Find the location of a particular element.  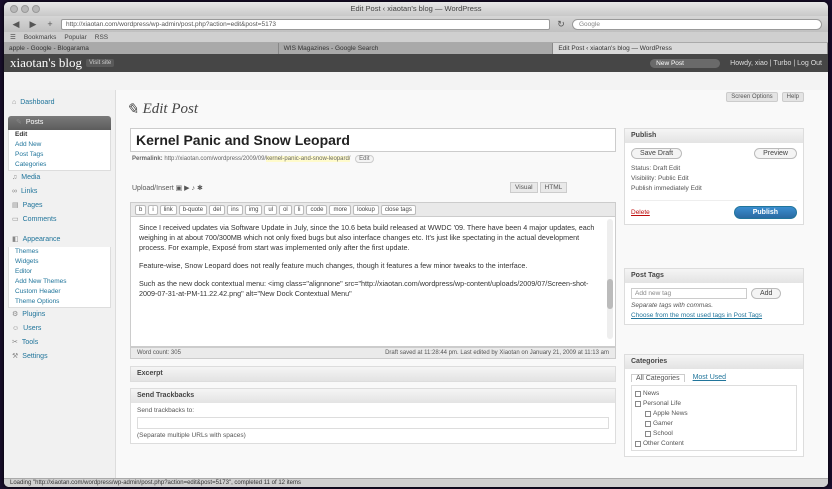

qt-close-tags: close tags is located at coordinates (398, 209).